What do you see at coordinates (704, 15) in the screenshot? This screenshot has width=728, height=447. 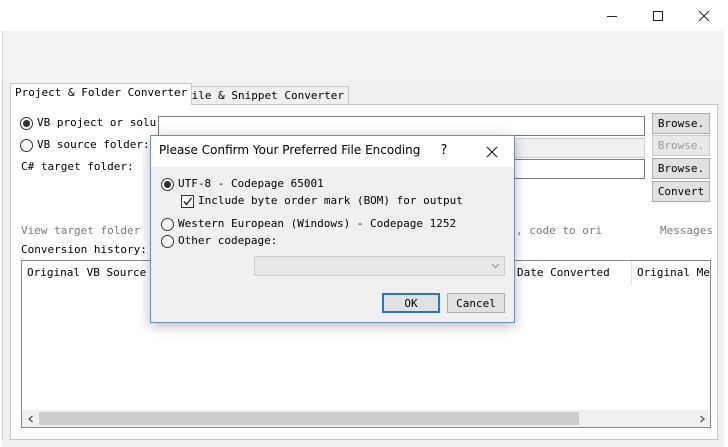 I see `close-icon` at bounding box center [704, 15].